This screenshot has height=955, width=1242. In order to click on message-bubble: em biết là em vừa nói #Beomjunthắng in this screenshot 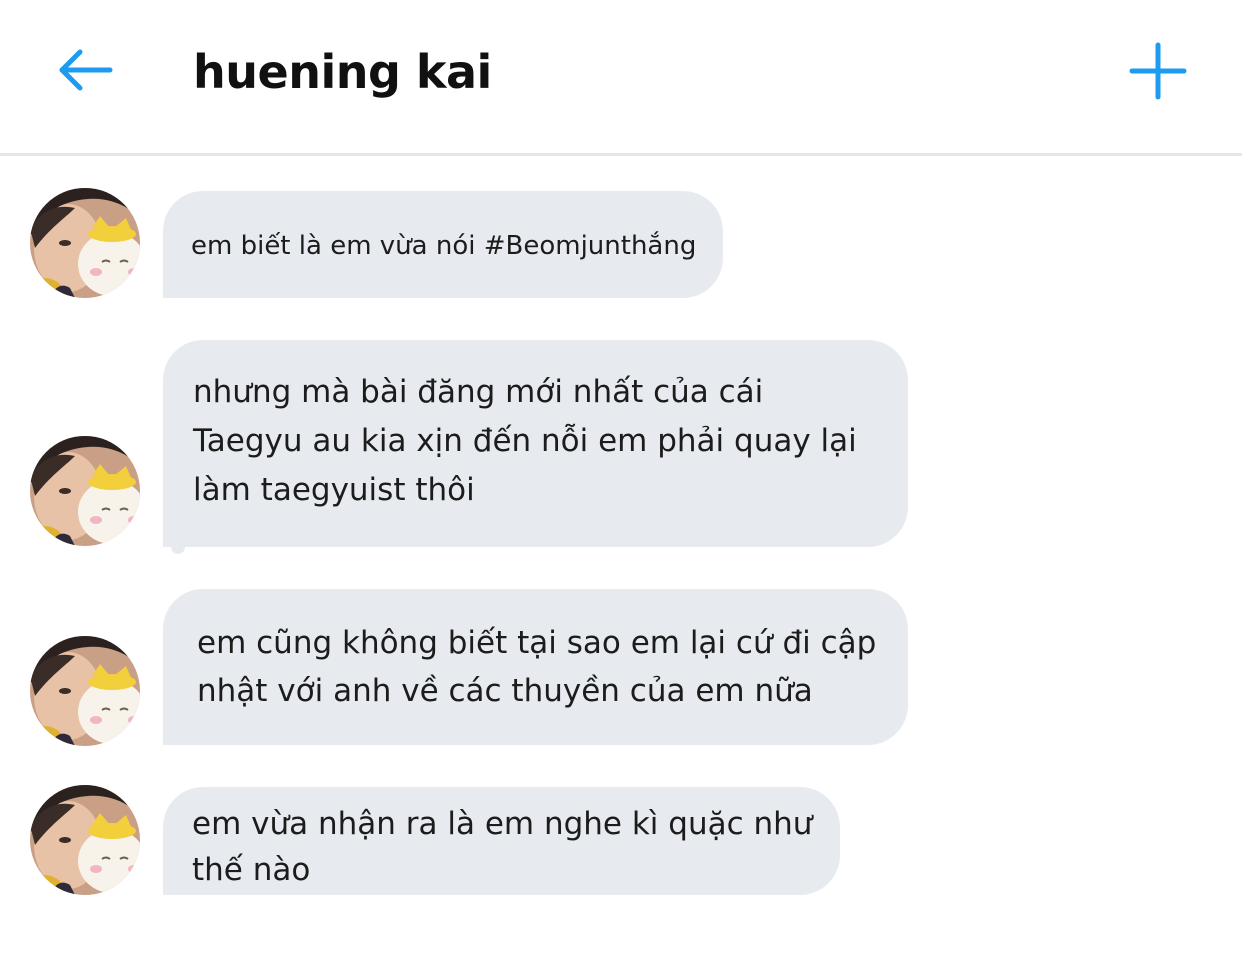, I will do `click(443, 244)`.